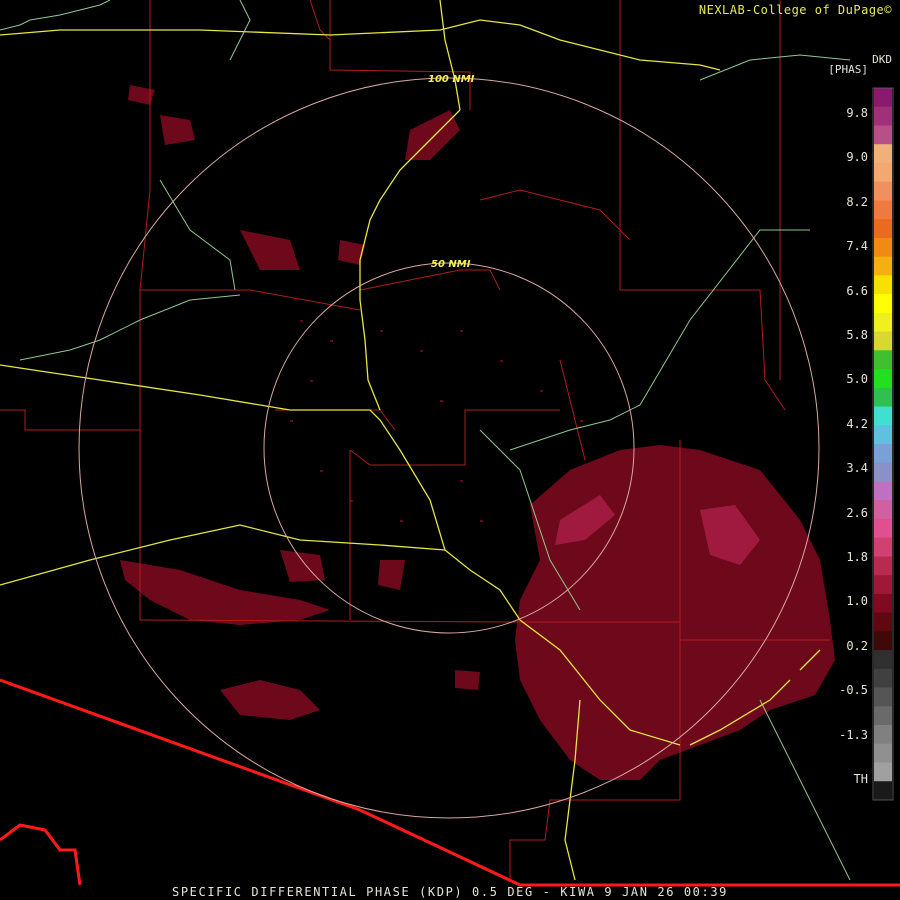 The image size is (900, 900). I want to click on legend-label: 8.2, so click(857, 201).